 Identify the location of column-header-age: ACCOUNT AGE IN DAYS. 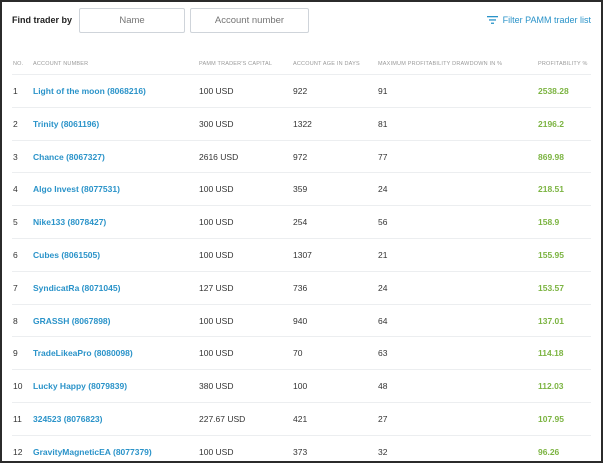
(326, 64).